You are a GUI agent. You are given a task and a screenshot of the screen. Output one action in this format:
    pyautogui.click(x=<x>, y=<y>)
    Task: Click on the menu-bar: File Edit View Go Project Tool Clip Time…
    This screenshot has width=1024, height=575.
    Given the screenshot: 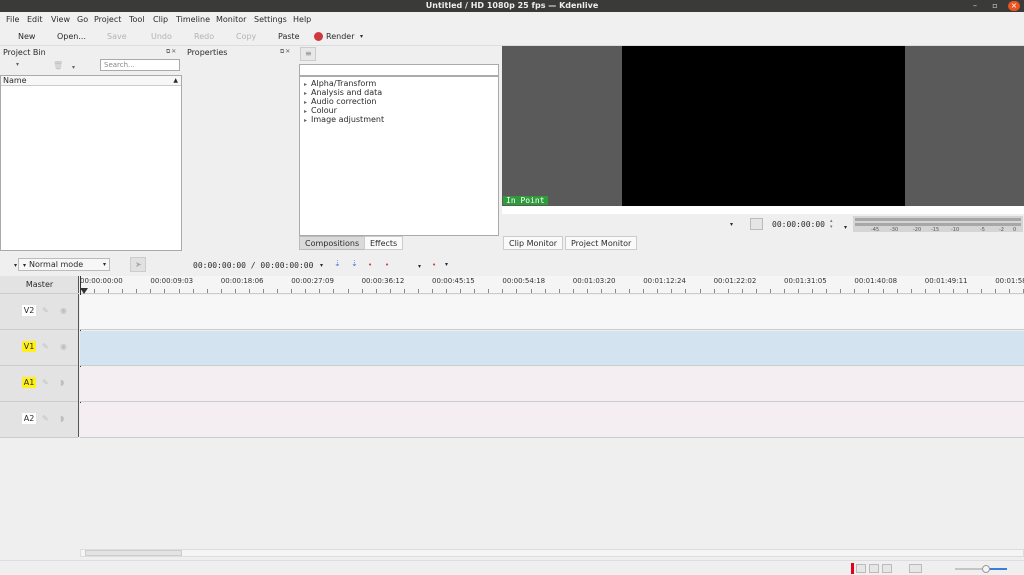 What is the action you would take?
    pyautogui.click(x=512, y=19)
    